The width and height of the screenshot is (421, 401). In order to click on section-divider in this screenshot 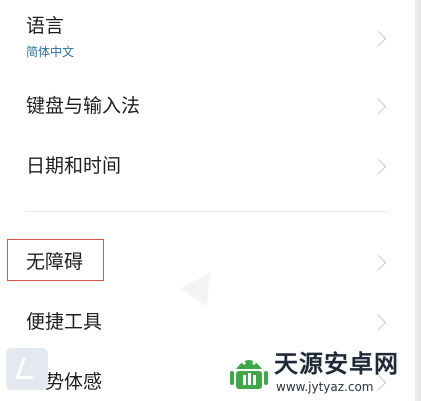, I will do `click(207, 211)`.